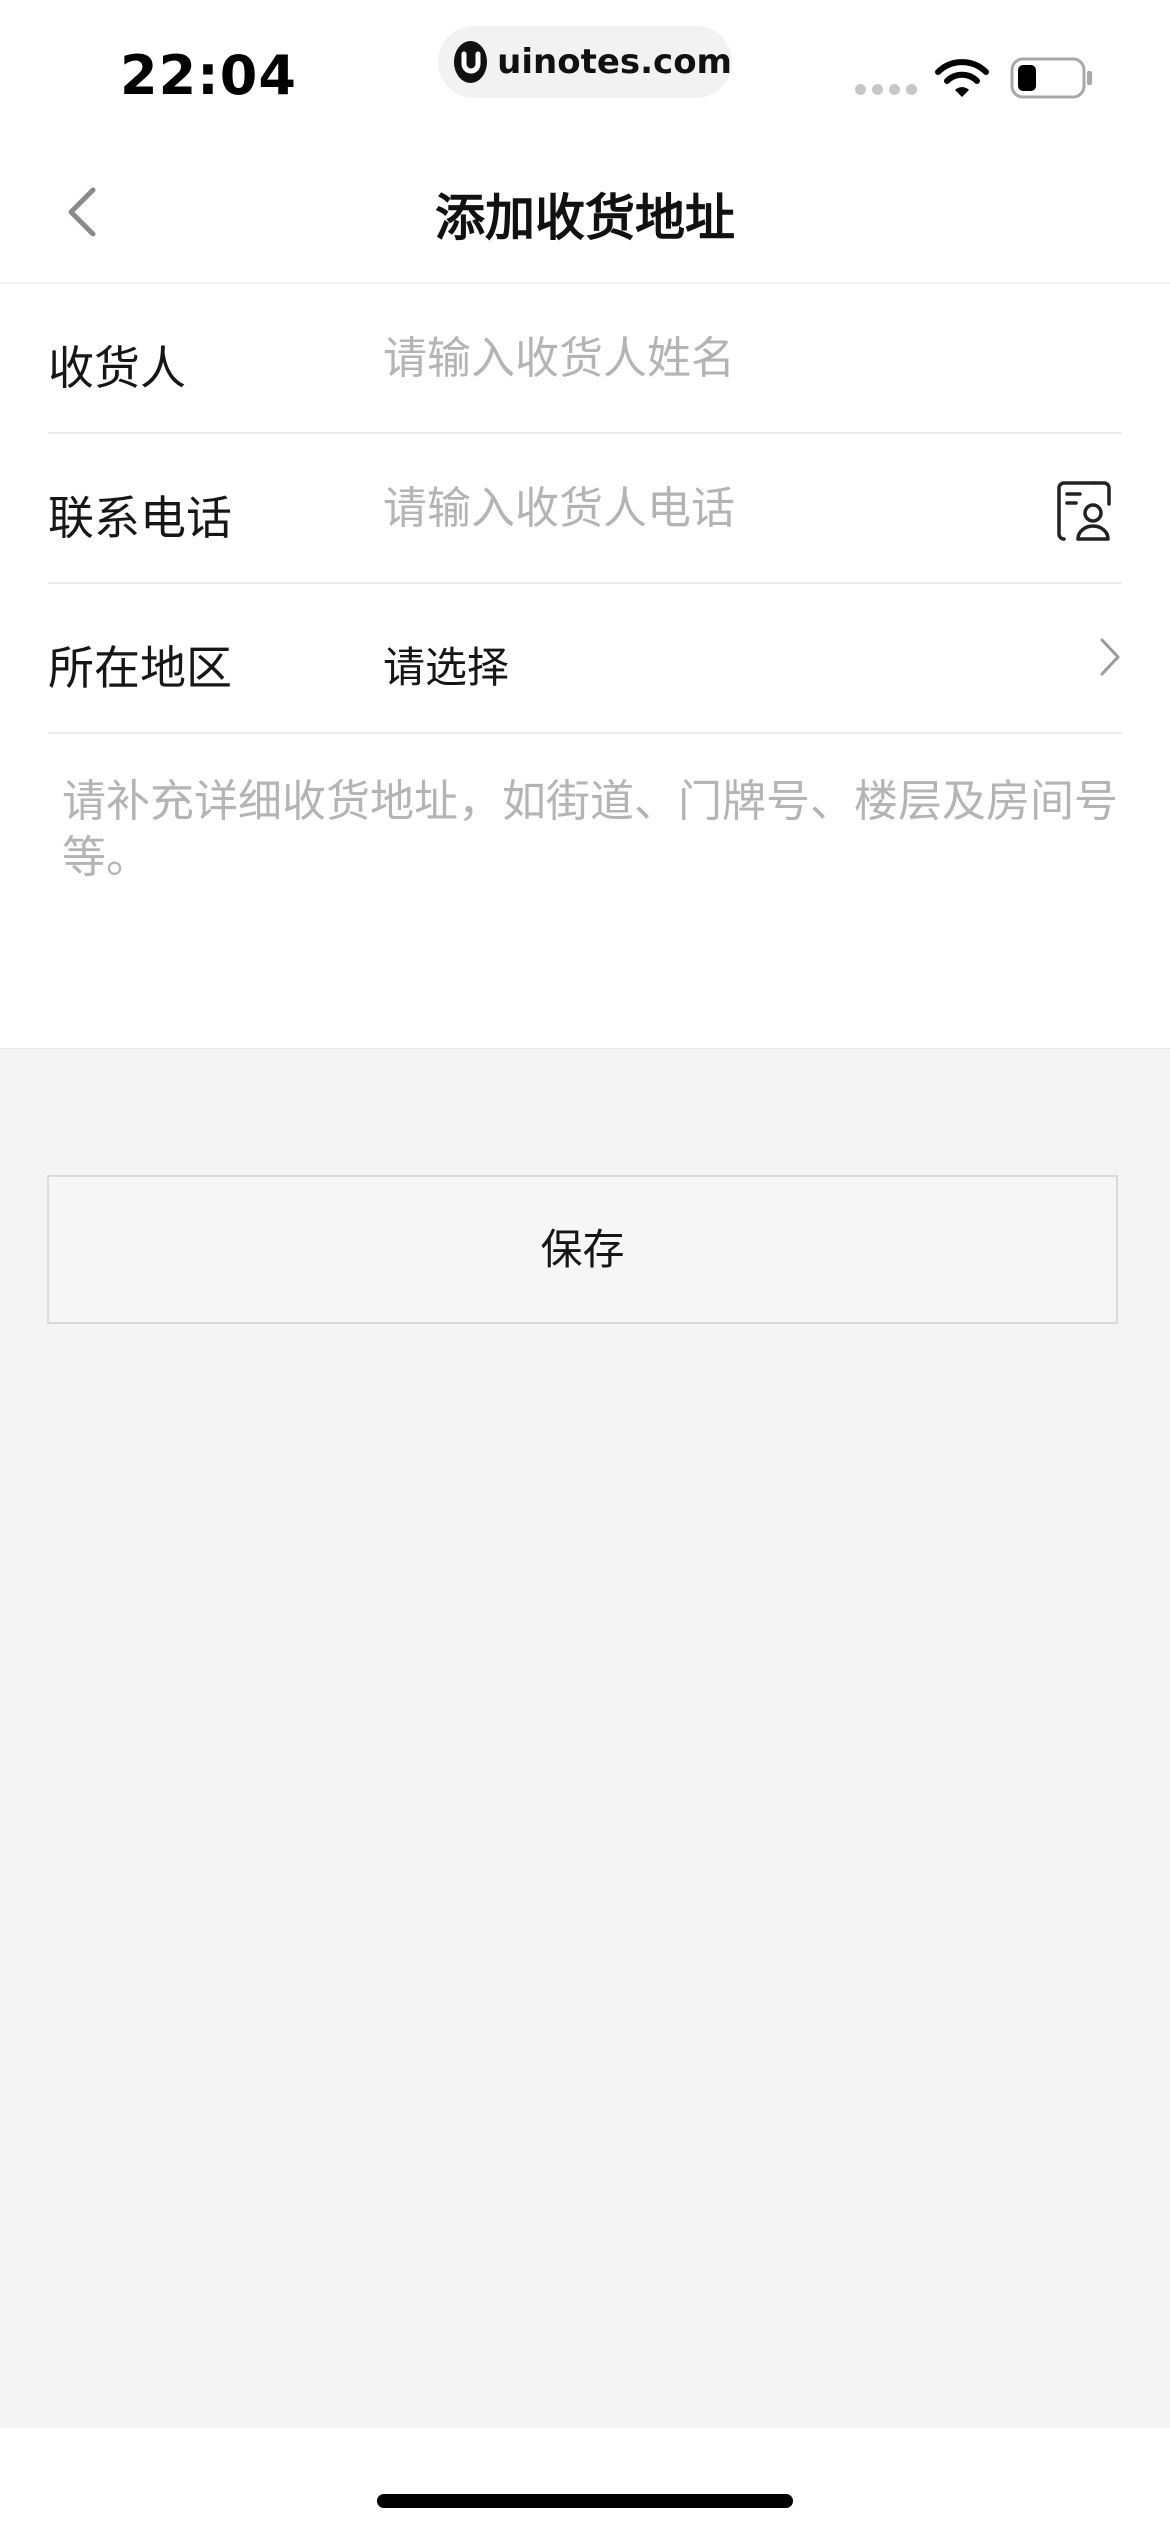 The width and height of the screenshot is (1170, 2532). I want to click on chevron-right-icon, so click(1110, 657).